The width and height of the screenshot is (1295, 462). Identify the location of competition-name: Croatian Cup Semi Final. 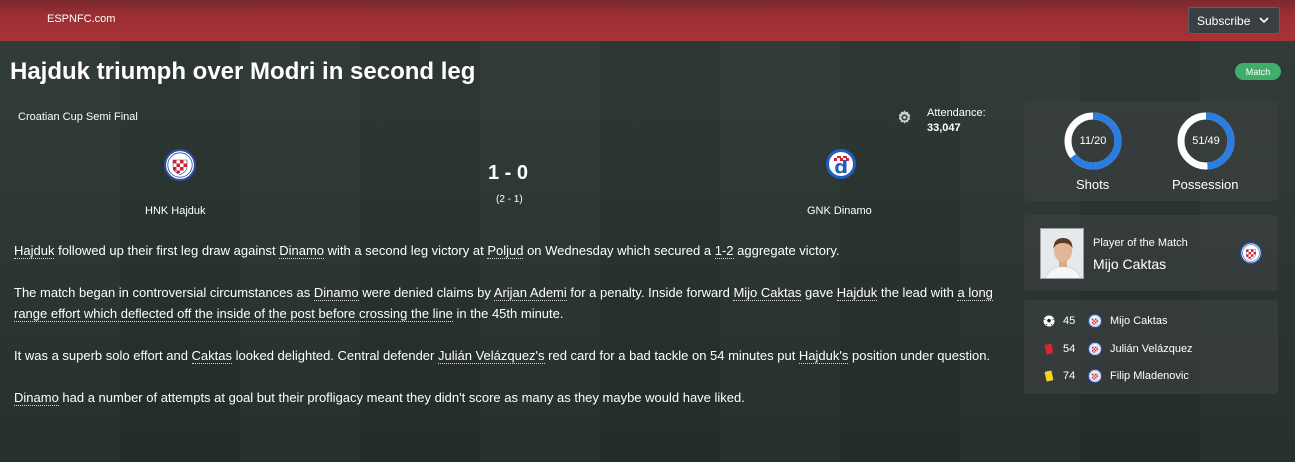
(78, 117).